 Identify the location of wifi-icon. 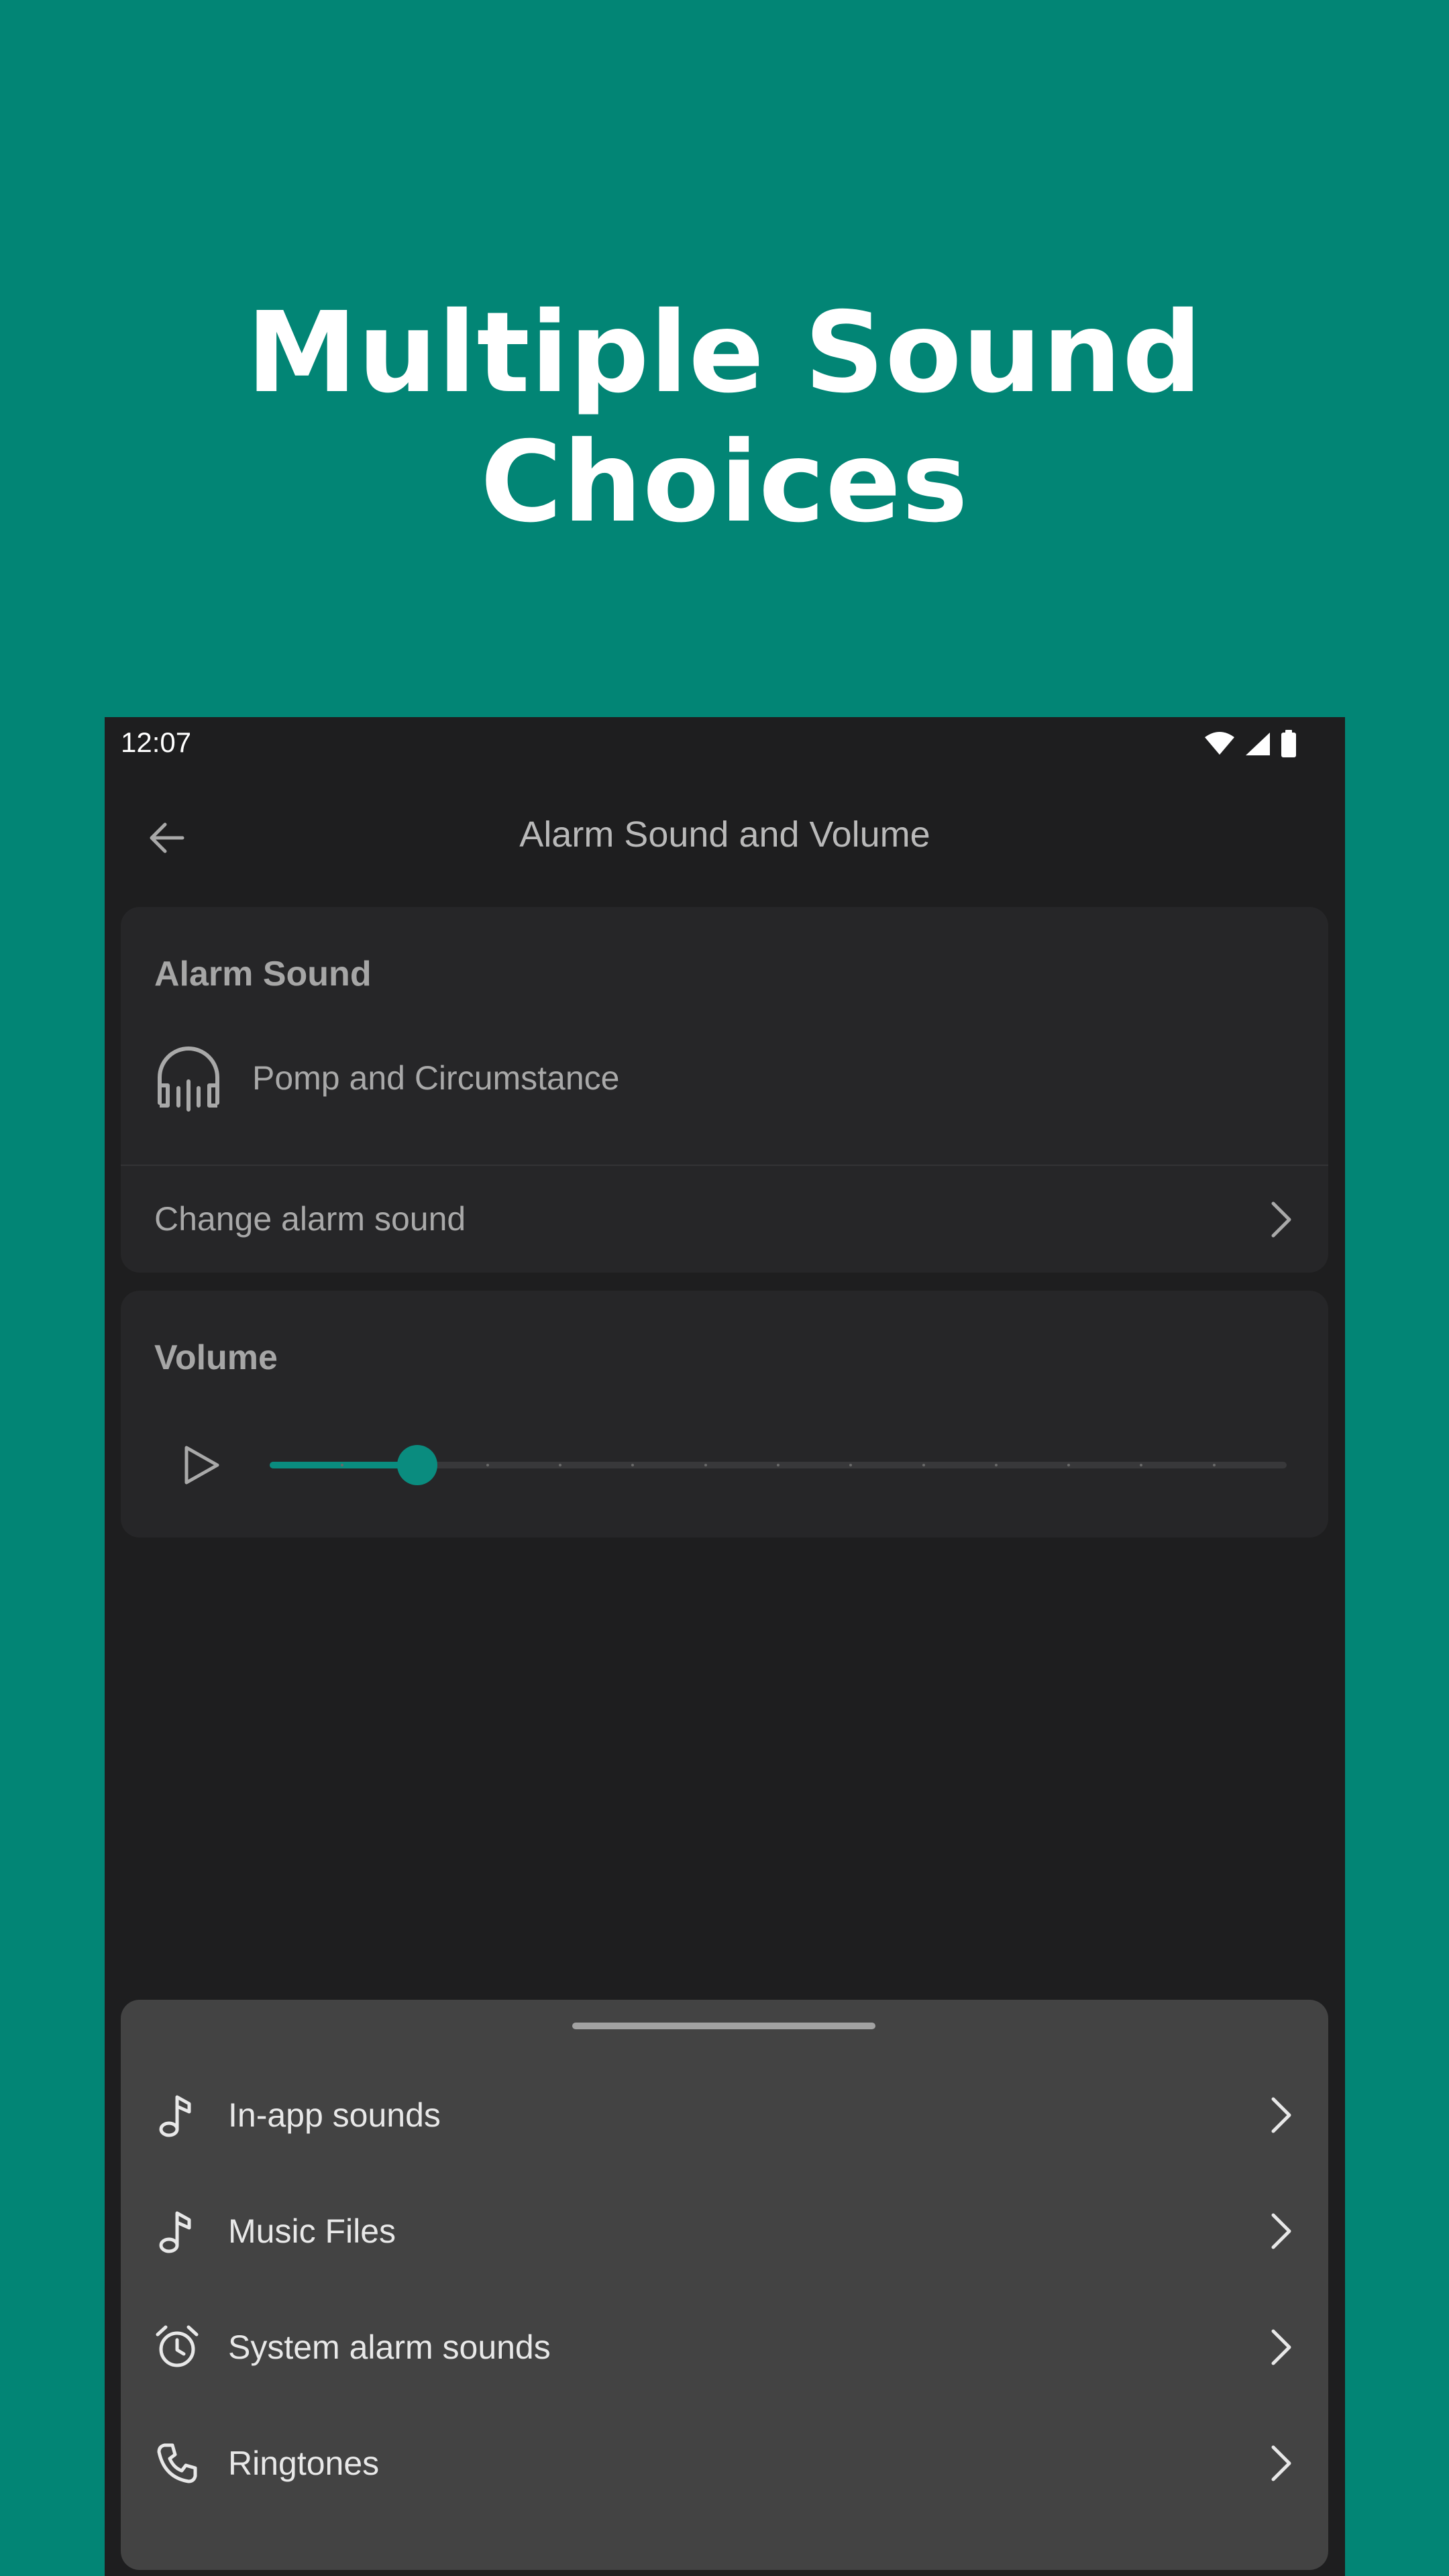
(1219, 743).